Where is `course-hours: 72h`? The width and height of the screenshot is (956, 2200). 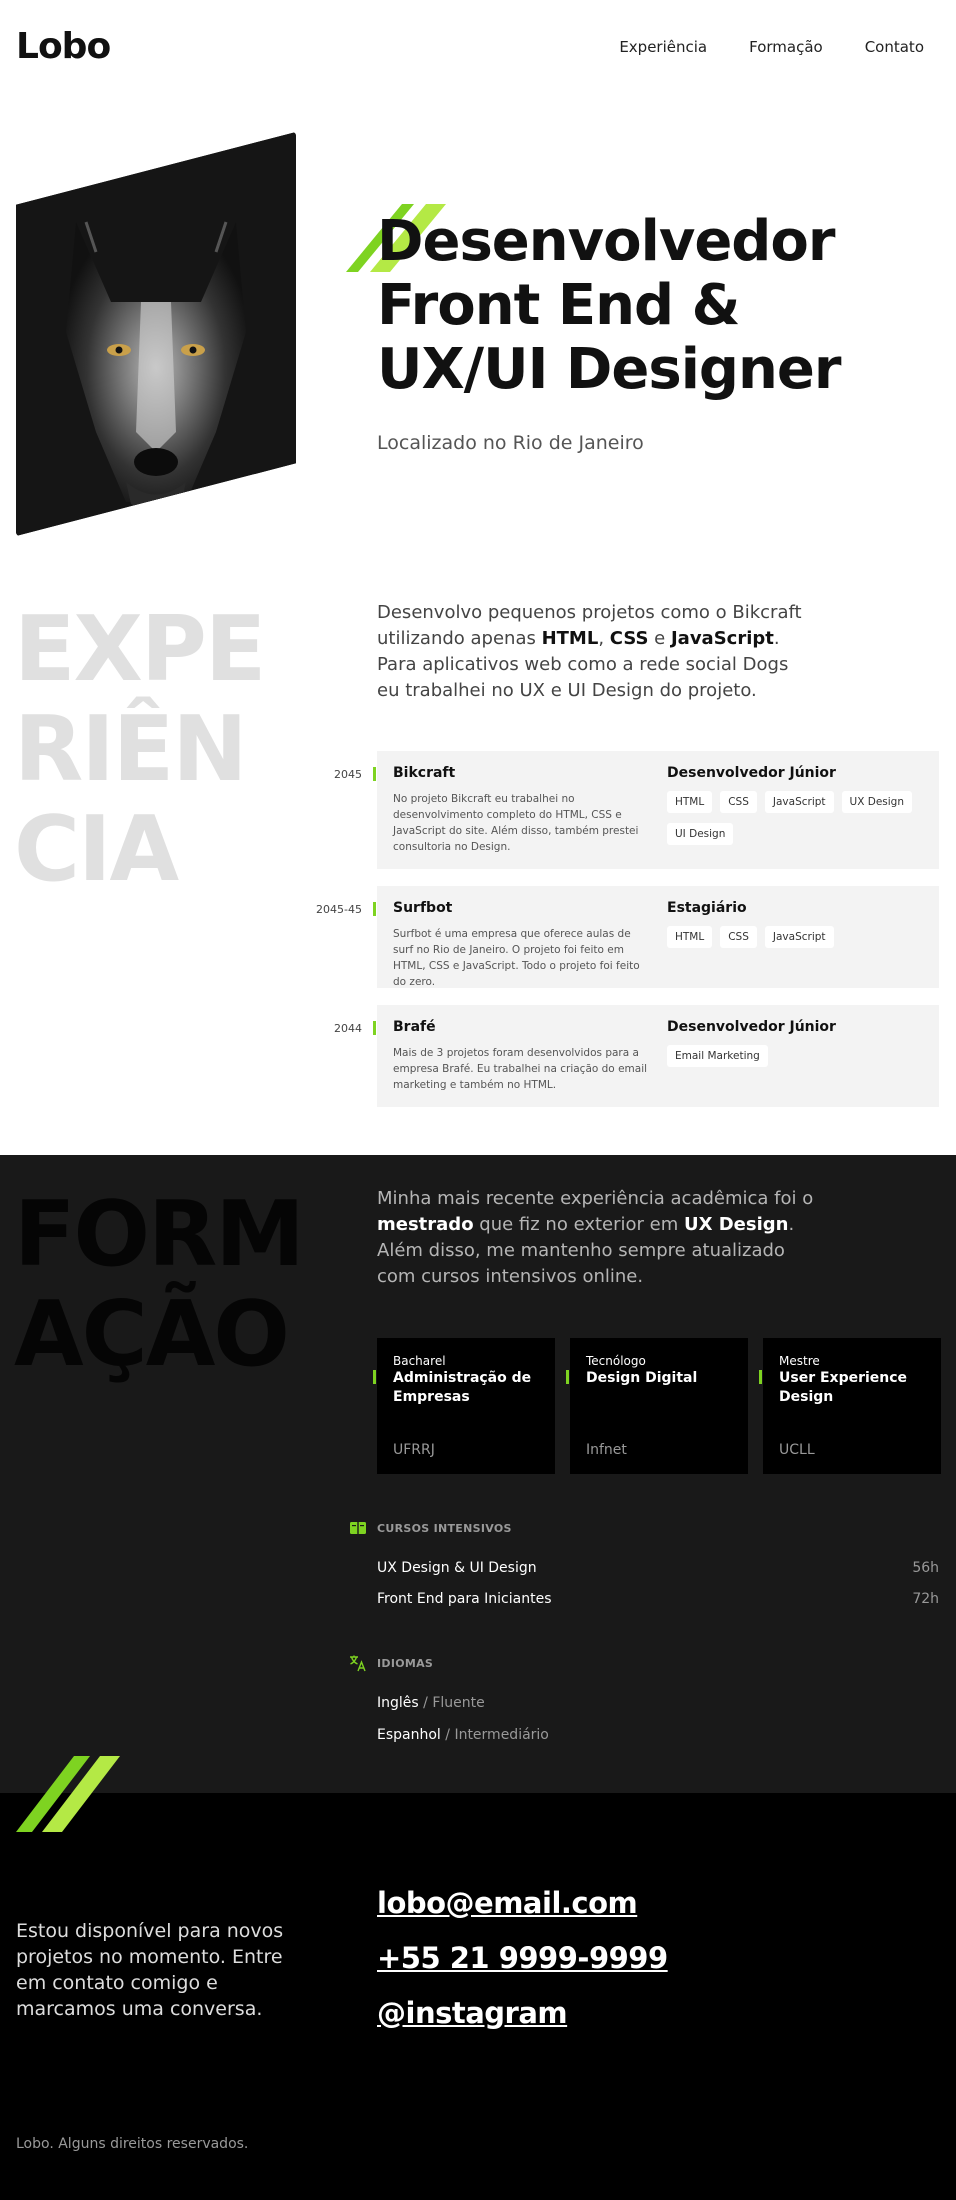
course-hours: 72h is located at coordinates (925, 1599).